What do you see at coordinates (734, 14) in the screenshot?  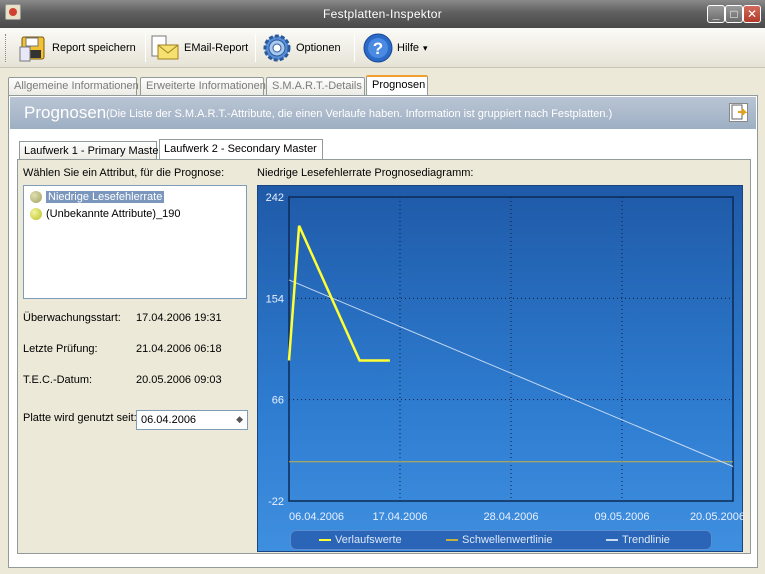 I see `maximize-button: □` at bounding box center [734, 14].